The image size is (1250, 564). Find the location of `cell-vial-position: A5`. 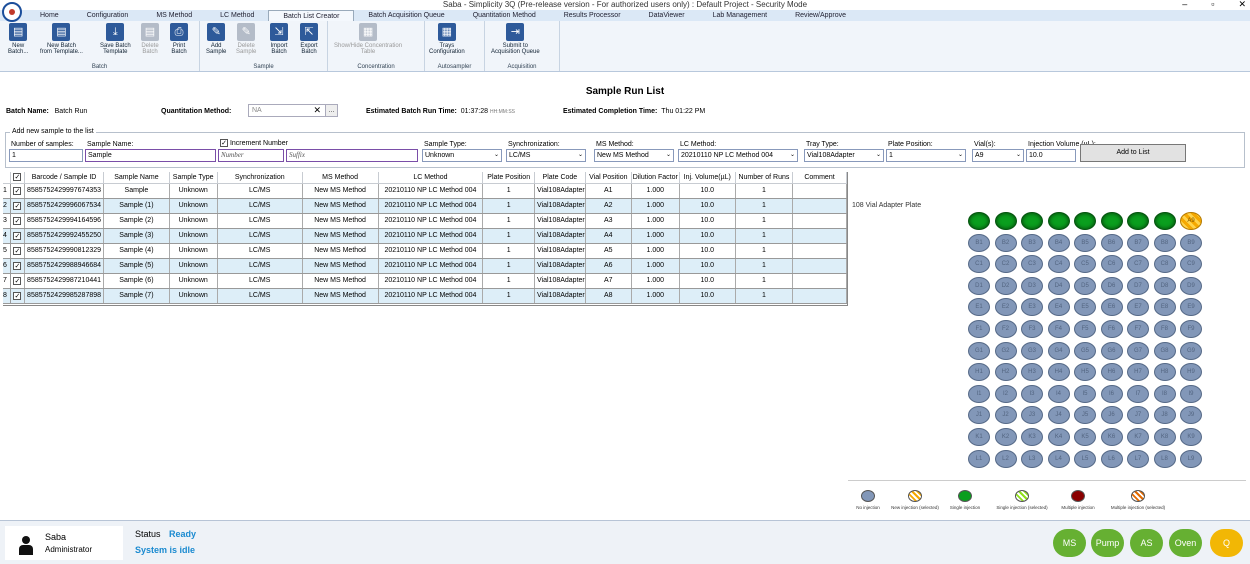

cell-vial-position: A5 is located at coordinates (608, 251).